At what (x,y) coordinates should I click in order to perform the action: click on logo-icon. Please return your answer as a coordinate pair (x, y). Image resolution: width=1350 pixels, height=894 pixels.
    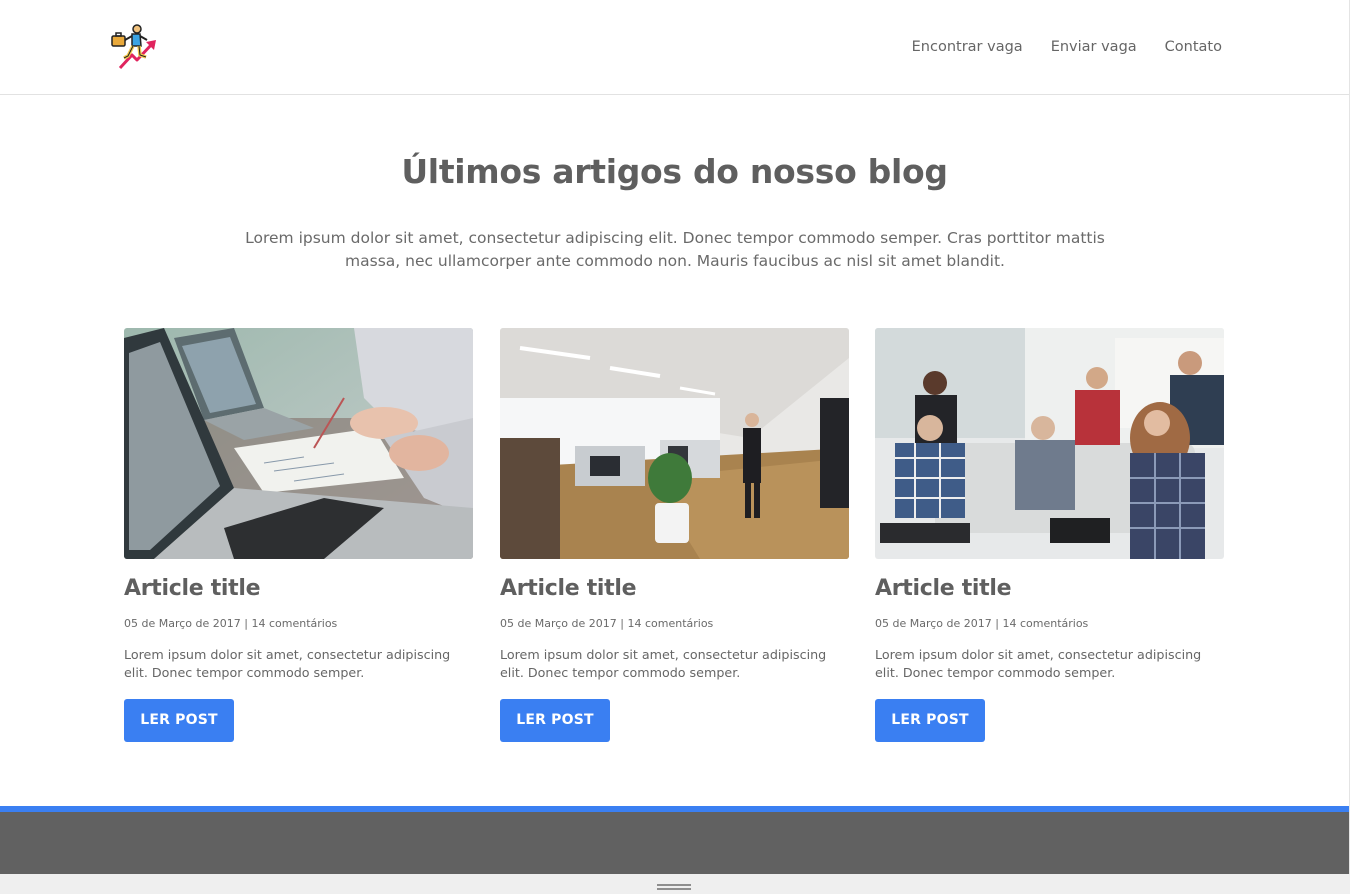
    Looking at the image, I should click on (135, 47).